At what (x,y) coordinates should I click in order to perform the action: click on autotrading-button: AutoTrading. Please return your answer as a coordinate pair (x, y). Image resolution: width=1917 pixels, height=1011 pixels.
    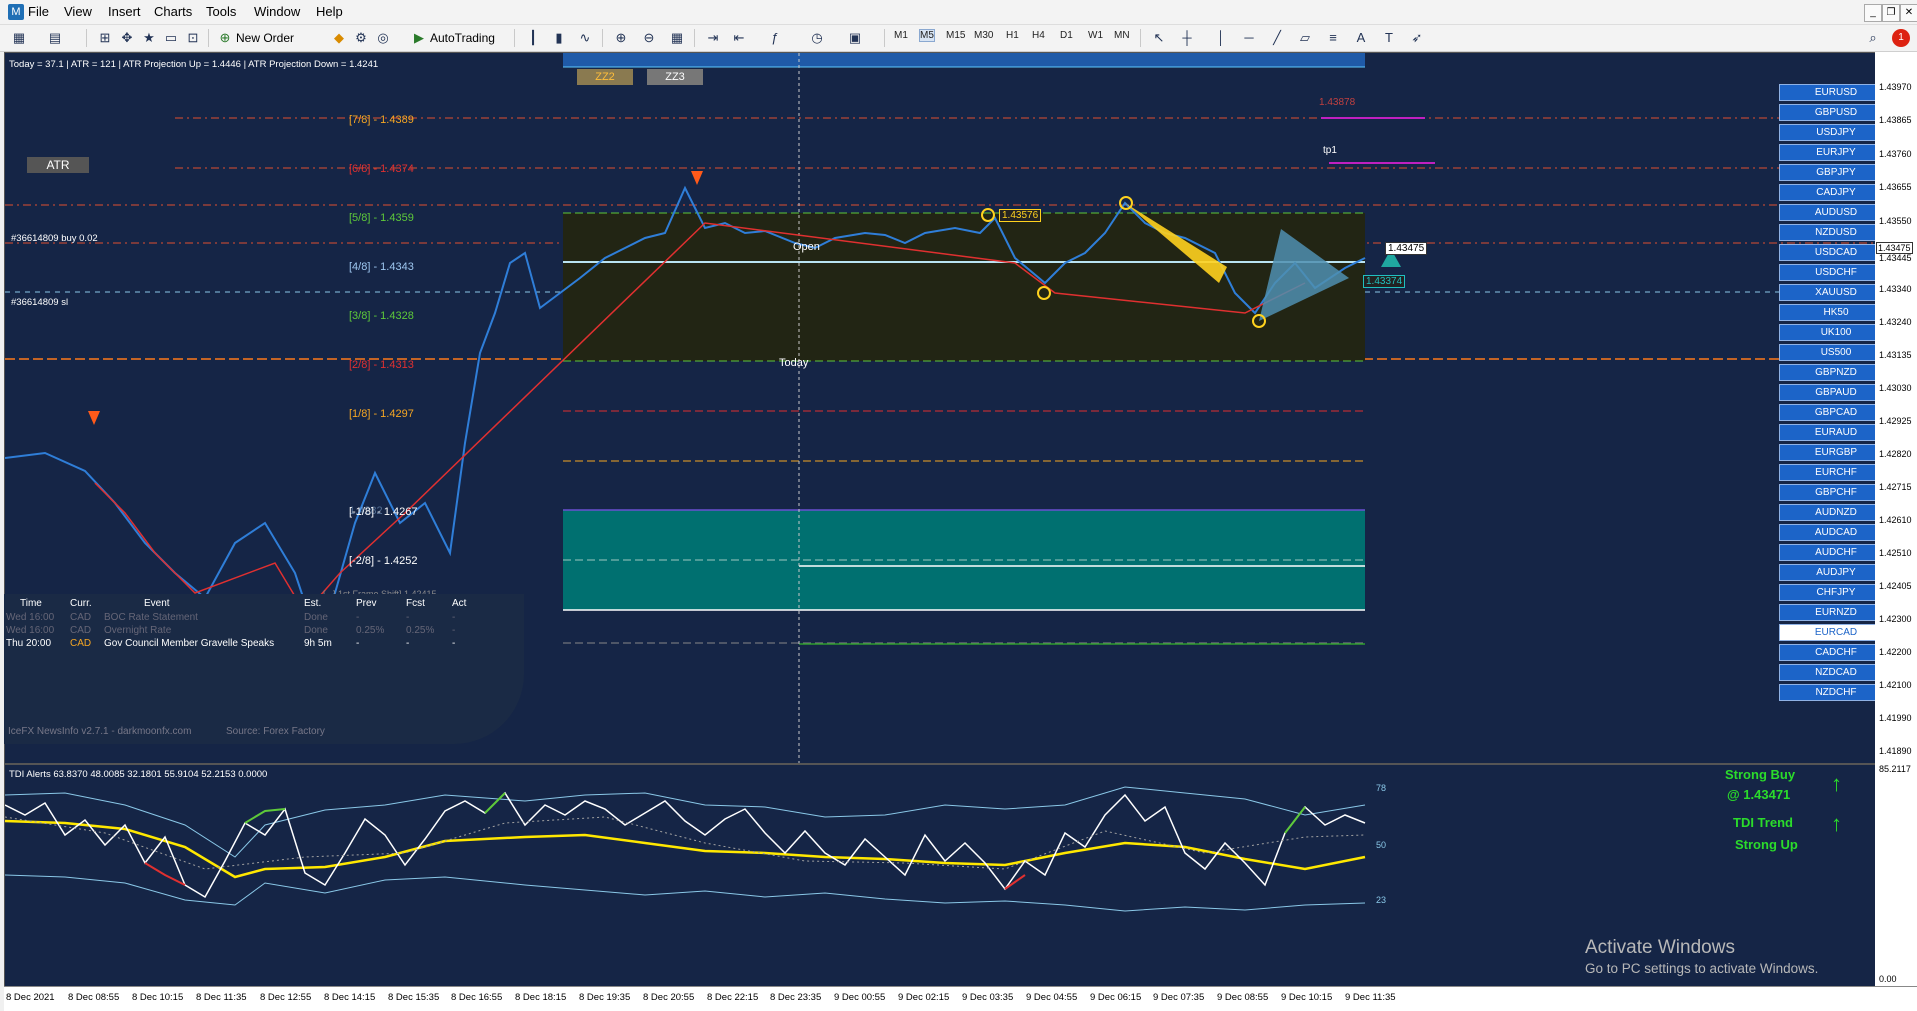
    Looking at the image, I should click on (462, 38).